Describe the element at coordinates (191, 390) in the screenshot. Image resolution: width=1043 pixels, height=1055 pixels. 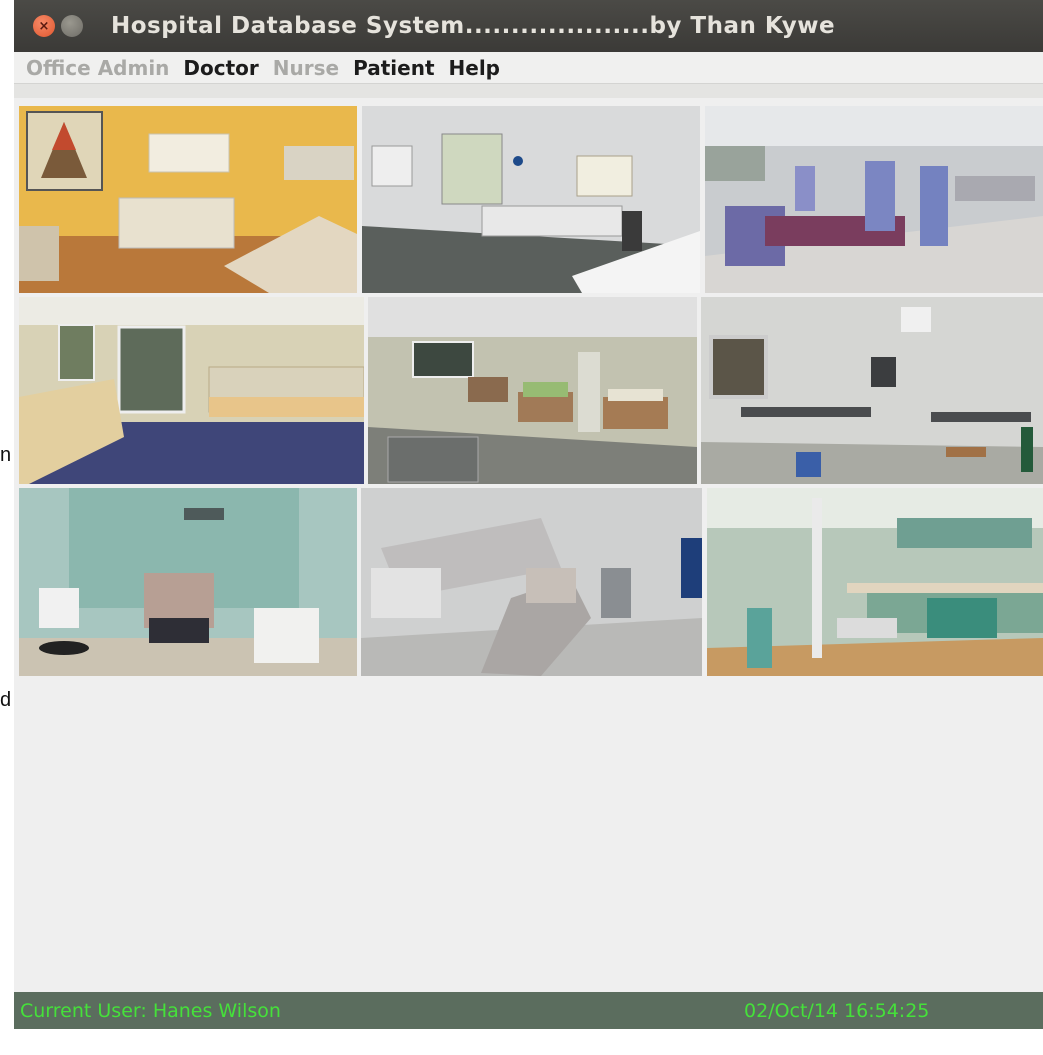
I see `photo-reception` at that location.